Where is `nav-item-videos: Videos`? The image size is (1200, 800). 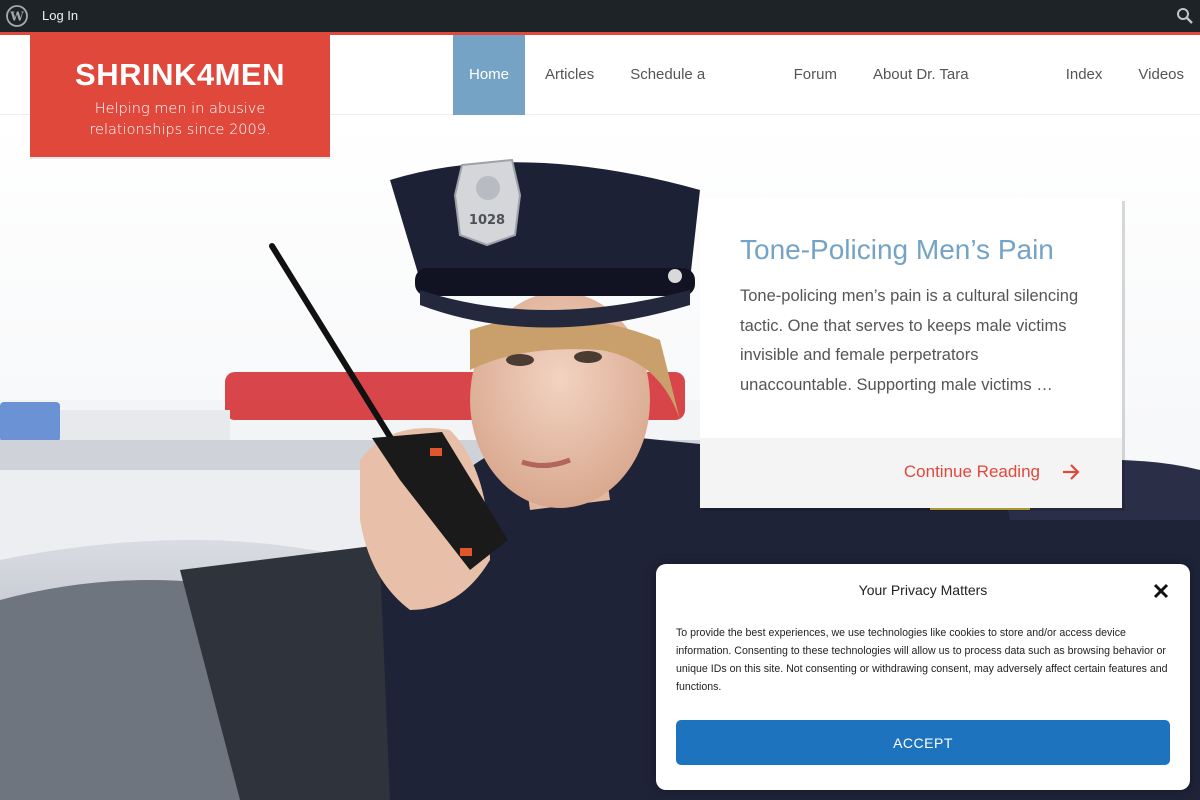 nav-item-videos: Videos is located at coordinates (1161, 75).